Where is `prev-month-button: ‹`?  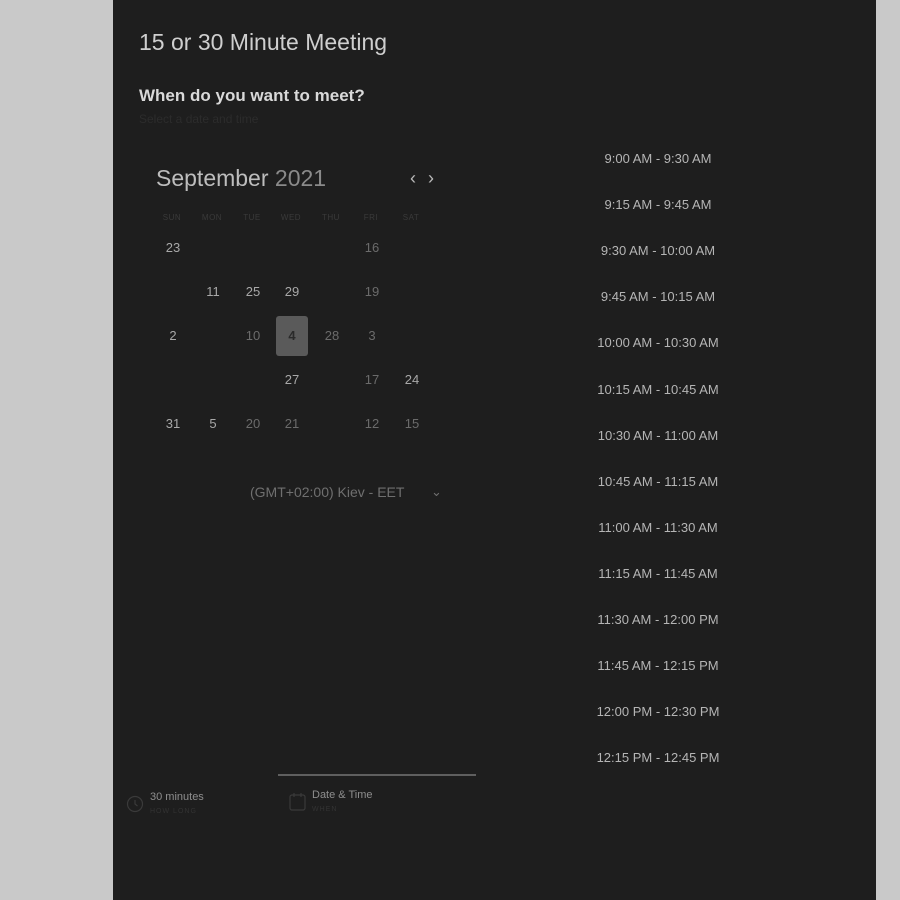
prev-month-button: ‹ is located at coordinates (413, 178).